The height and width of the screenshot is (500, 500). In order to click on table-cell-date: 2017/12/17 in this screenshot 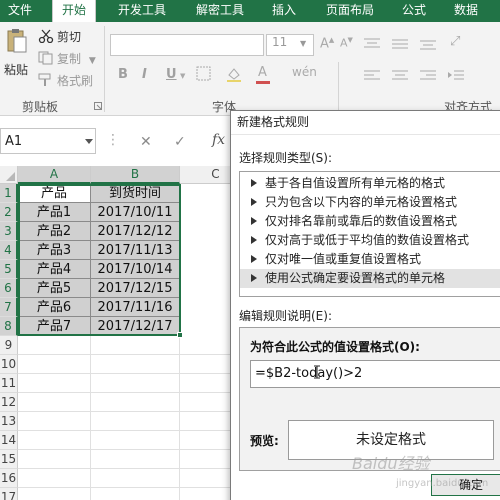, I will do `click(135, 326)`.